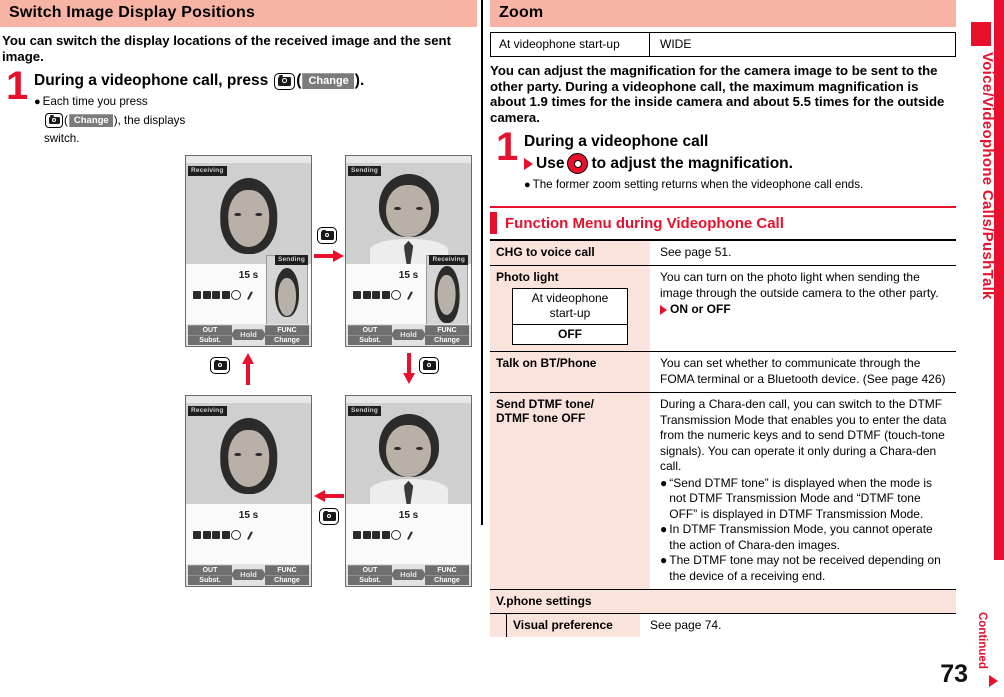 This screenshot has width=1004, height=697. What do you see at coordinates (255, 121) in the screenshot?
I see `step-bullet-line-2: ( Change ), the displays` at bounding box center [255, 121].